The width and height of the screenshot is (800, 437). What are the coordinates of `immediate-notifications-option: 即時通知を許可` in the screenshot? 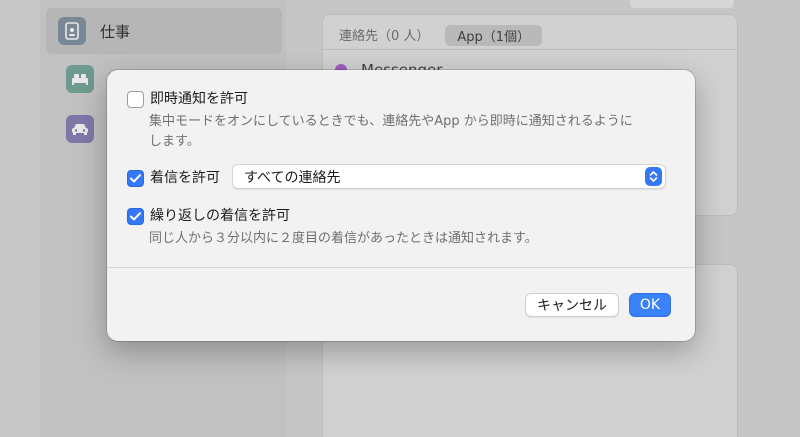 It's located at (187, 99).